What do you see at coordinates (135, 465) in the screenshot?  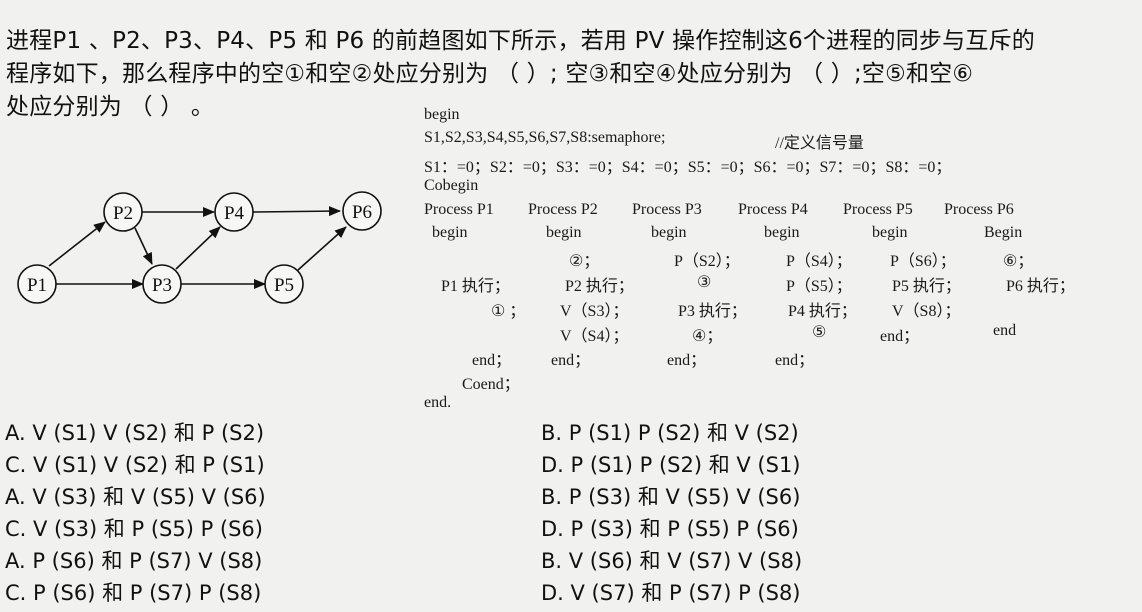 I see `option-1c: C. V (S1) V (S2) 和 P (S1)` at bounding box center [135, 465].